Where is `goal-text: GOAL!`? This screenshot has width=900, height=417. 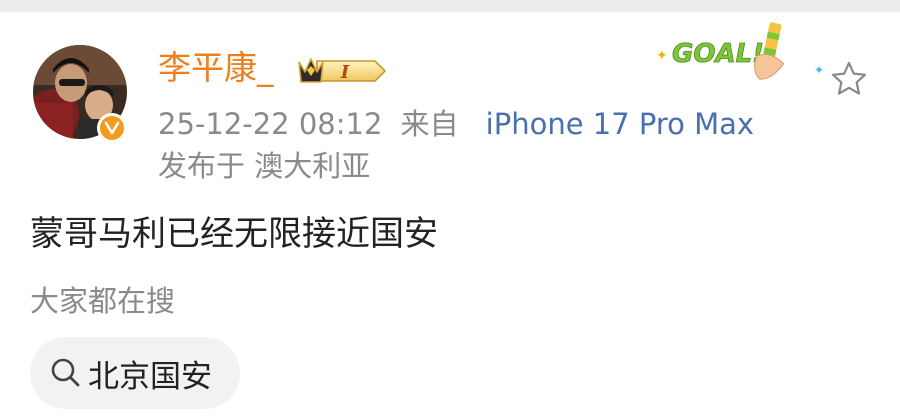 goal-text: GOAL! is located at coordinates (718, 54).